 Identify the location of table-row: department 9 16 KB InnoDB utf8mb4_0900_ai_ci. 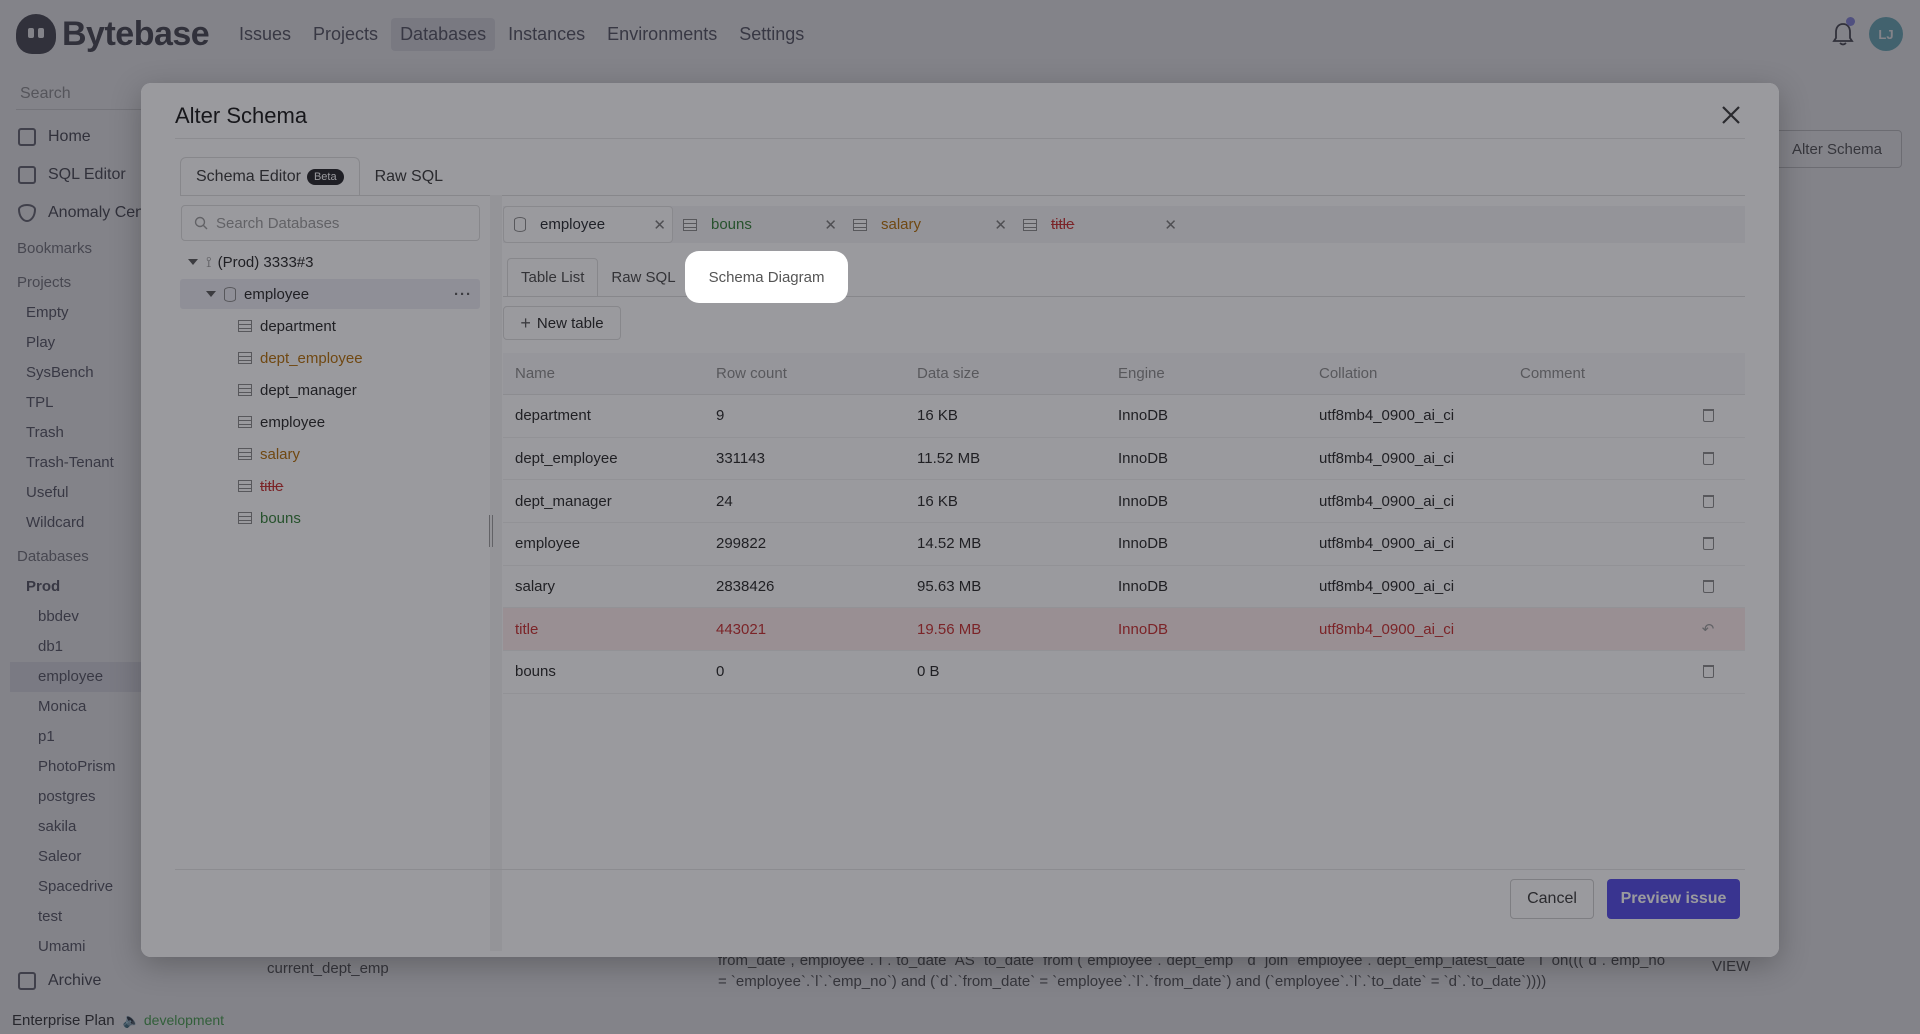
(1124, 416).